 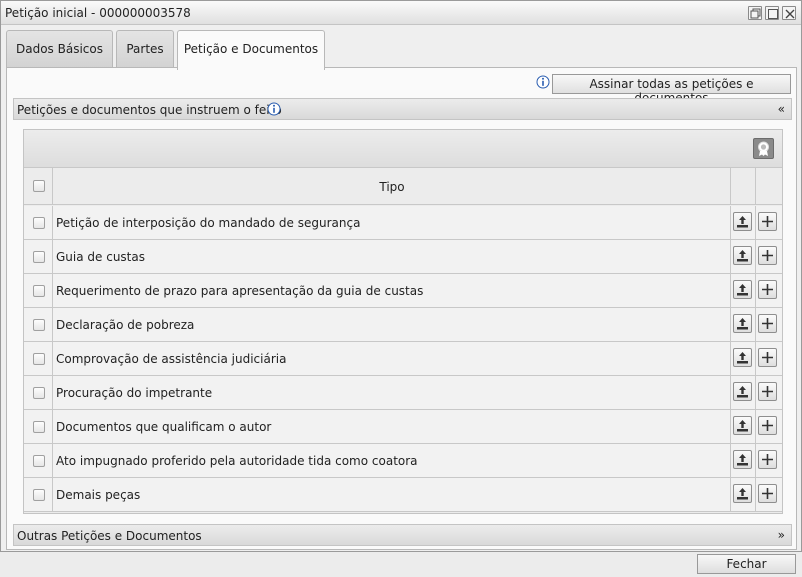 I want to click on collapse-chevron-icon: «, so click(x=781, y=109).